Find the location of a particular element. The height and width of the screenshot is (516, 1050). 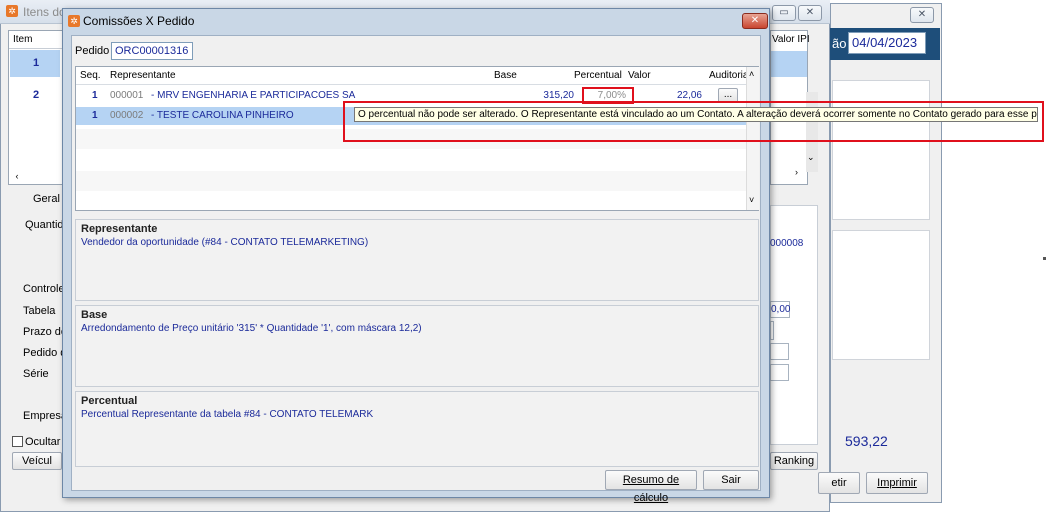

dialog-title: Comissões X Pedido is located at coordinates (139, 21).